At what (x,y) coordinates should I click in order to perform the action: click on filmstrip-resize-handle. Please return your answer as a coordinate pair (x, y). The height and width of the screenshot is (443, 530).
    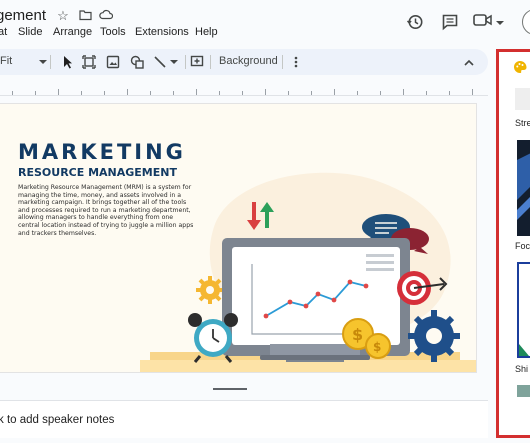
    Looking at the image, I should click on (230, 389).